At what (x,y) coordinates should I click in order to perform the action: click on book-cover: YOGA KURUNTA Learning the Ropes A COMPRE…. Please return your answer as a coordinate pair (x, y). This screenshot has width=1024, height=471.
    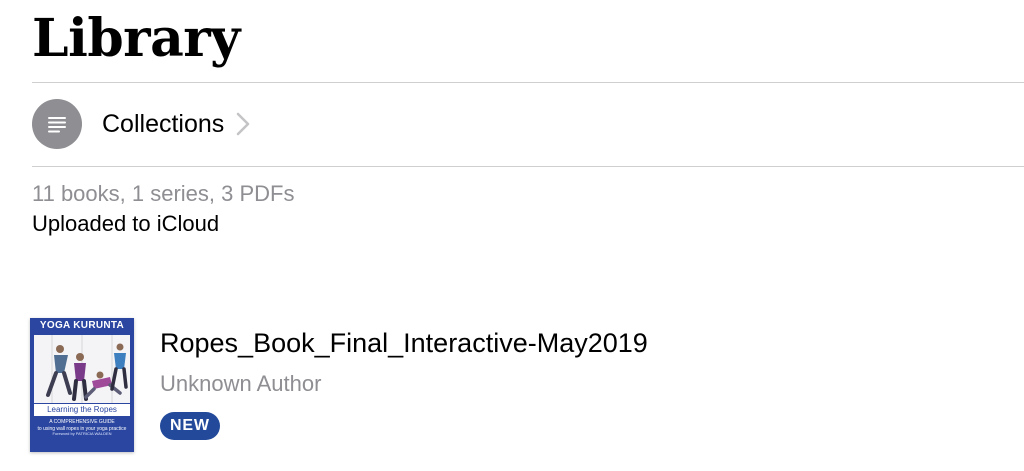
    Looking at the image, I should click on (82, 385).